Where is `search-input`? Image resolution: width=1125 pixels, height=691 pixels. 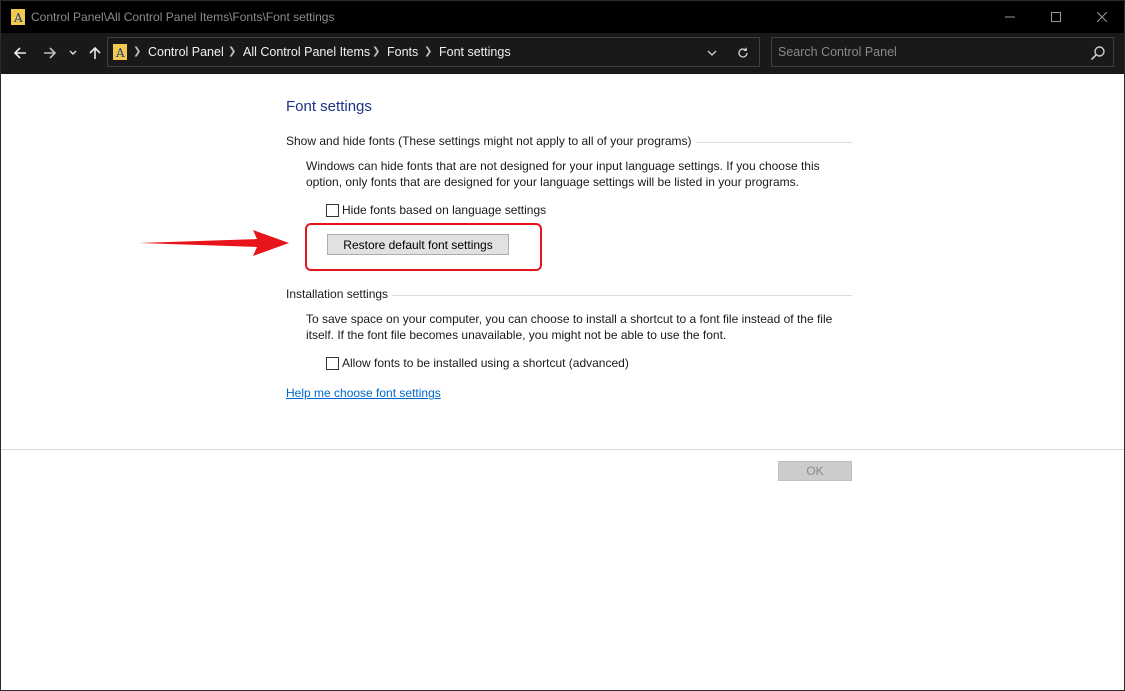 search-input is located at coordinates (928, 52).